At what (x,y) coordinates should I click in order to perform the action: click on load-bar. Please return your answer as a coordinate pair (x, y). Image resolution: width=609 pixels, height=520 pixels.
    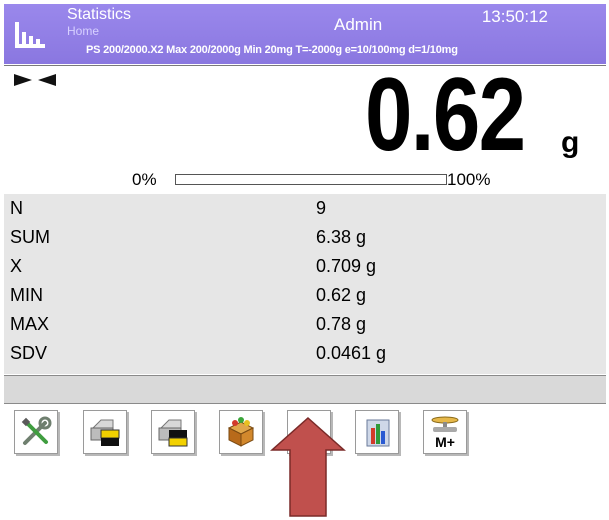
    Looking at the image, I should click on (311, 179).